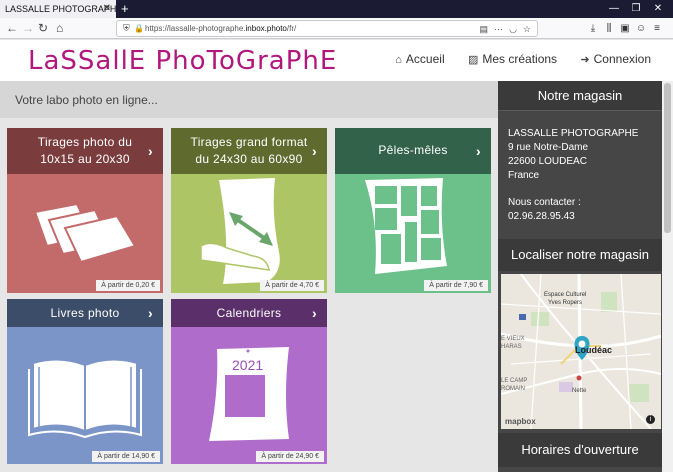 The height and width of the screenshot is (472, 673). I want to click on calendar-year: 2021, so click(248, 365).